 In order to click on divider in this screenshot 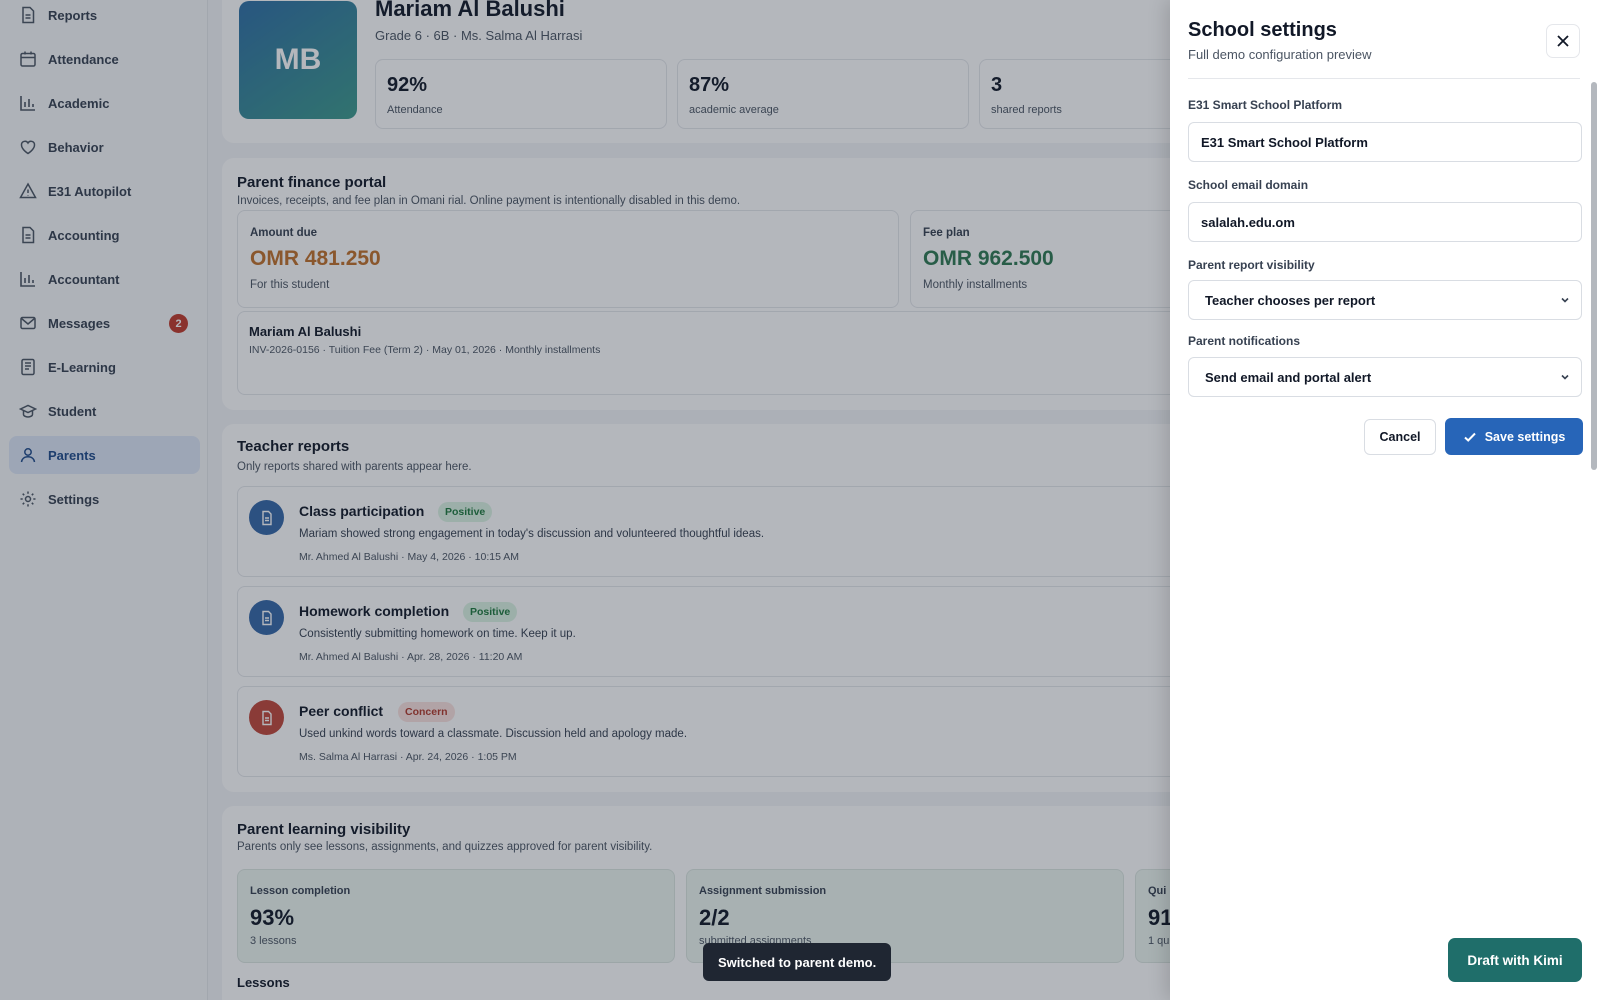, I will do `click(1384, 78)`.